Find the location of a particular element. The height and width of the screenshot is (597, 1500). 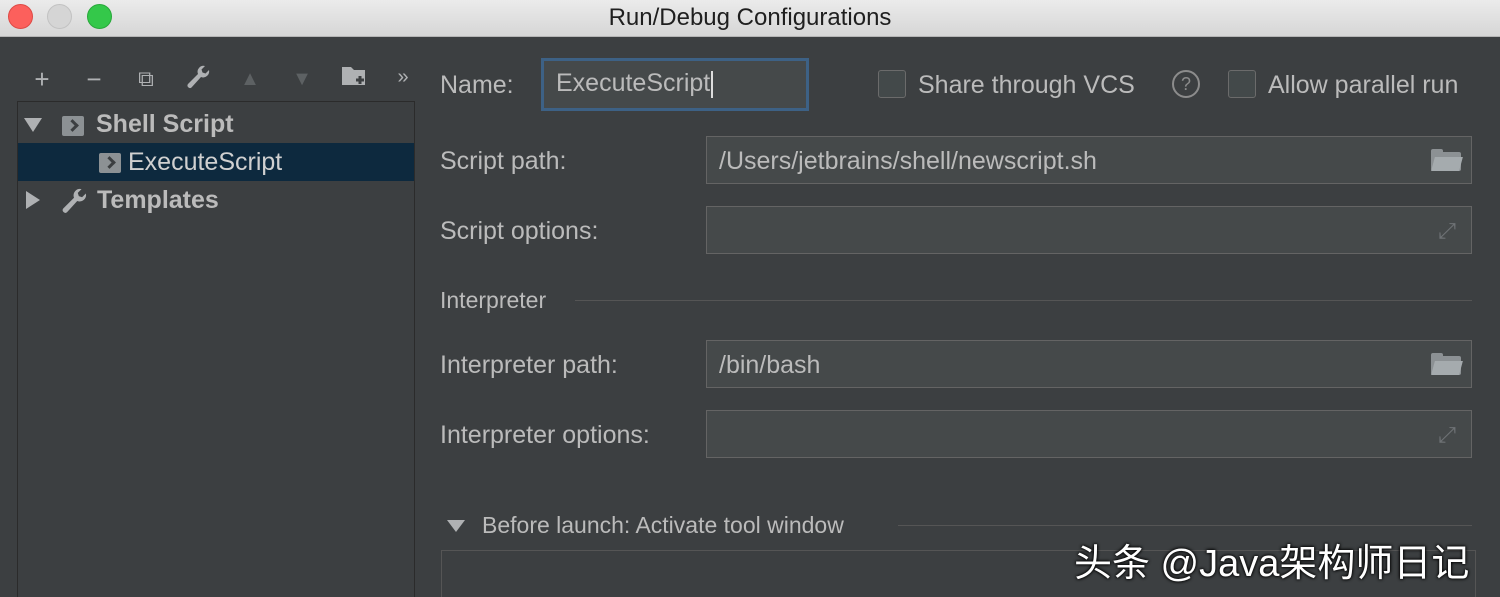

interpreter-options-field: ⤢ is located at coordinates (1089, 434).